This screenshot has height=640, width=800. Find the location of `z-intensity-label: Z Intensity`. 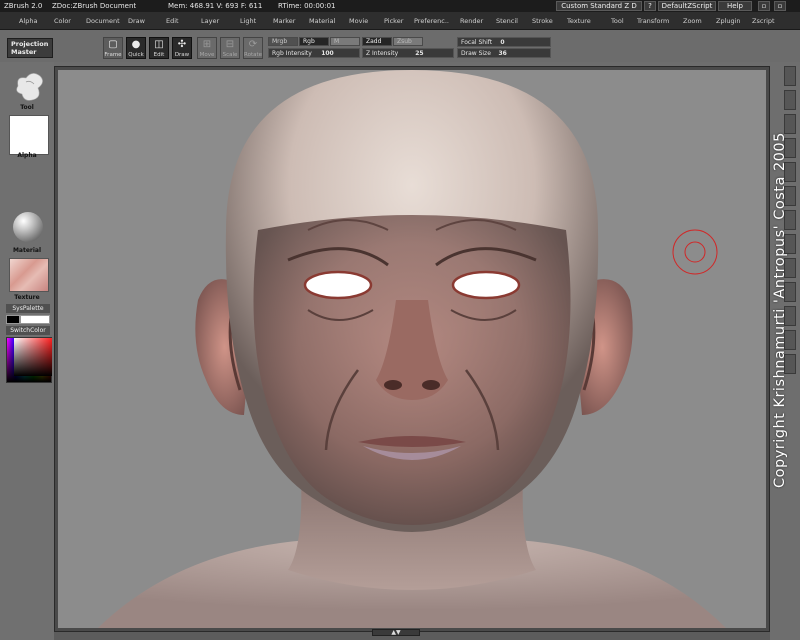

z-intensity-label: Z Intensity is located at coordinates (382, 53).